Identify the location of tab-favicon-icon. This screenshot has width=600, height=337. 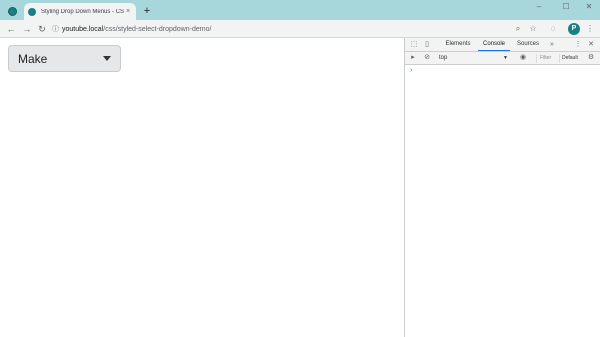
(32, 11).